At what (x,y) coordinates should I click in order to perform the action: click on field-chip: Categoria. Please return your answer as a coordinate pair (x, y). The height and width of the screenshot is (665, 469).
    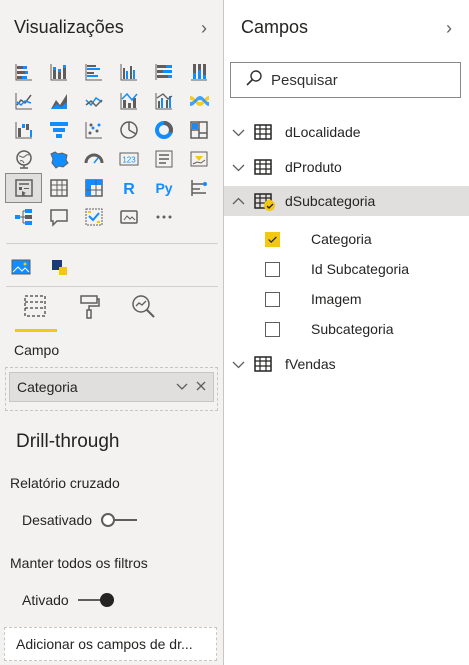
    Looking at the image, I should click on (111, 387).